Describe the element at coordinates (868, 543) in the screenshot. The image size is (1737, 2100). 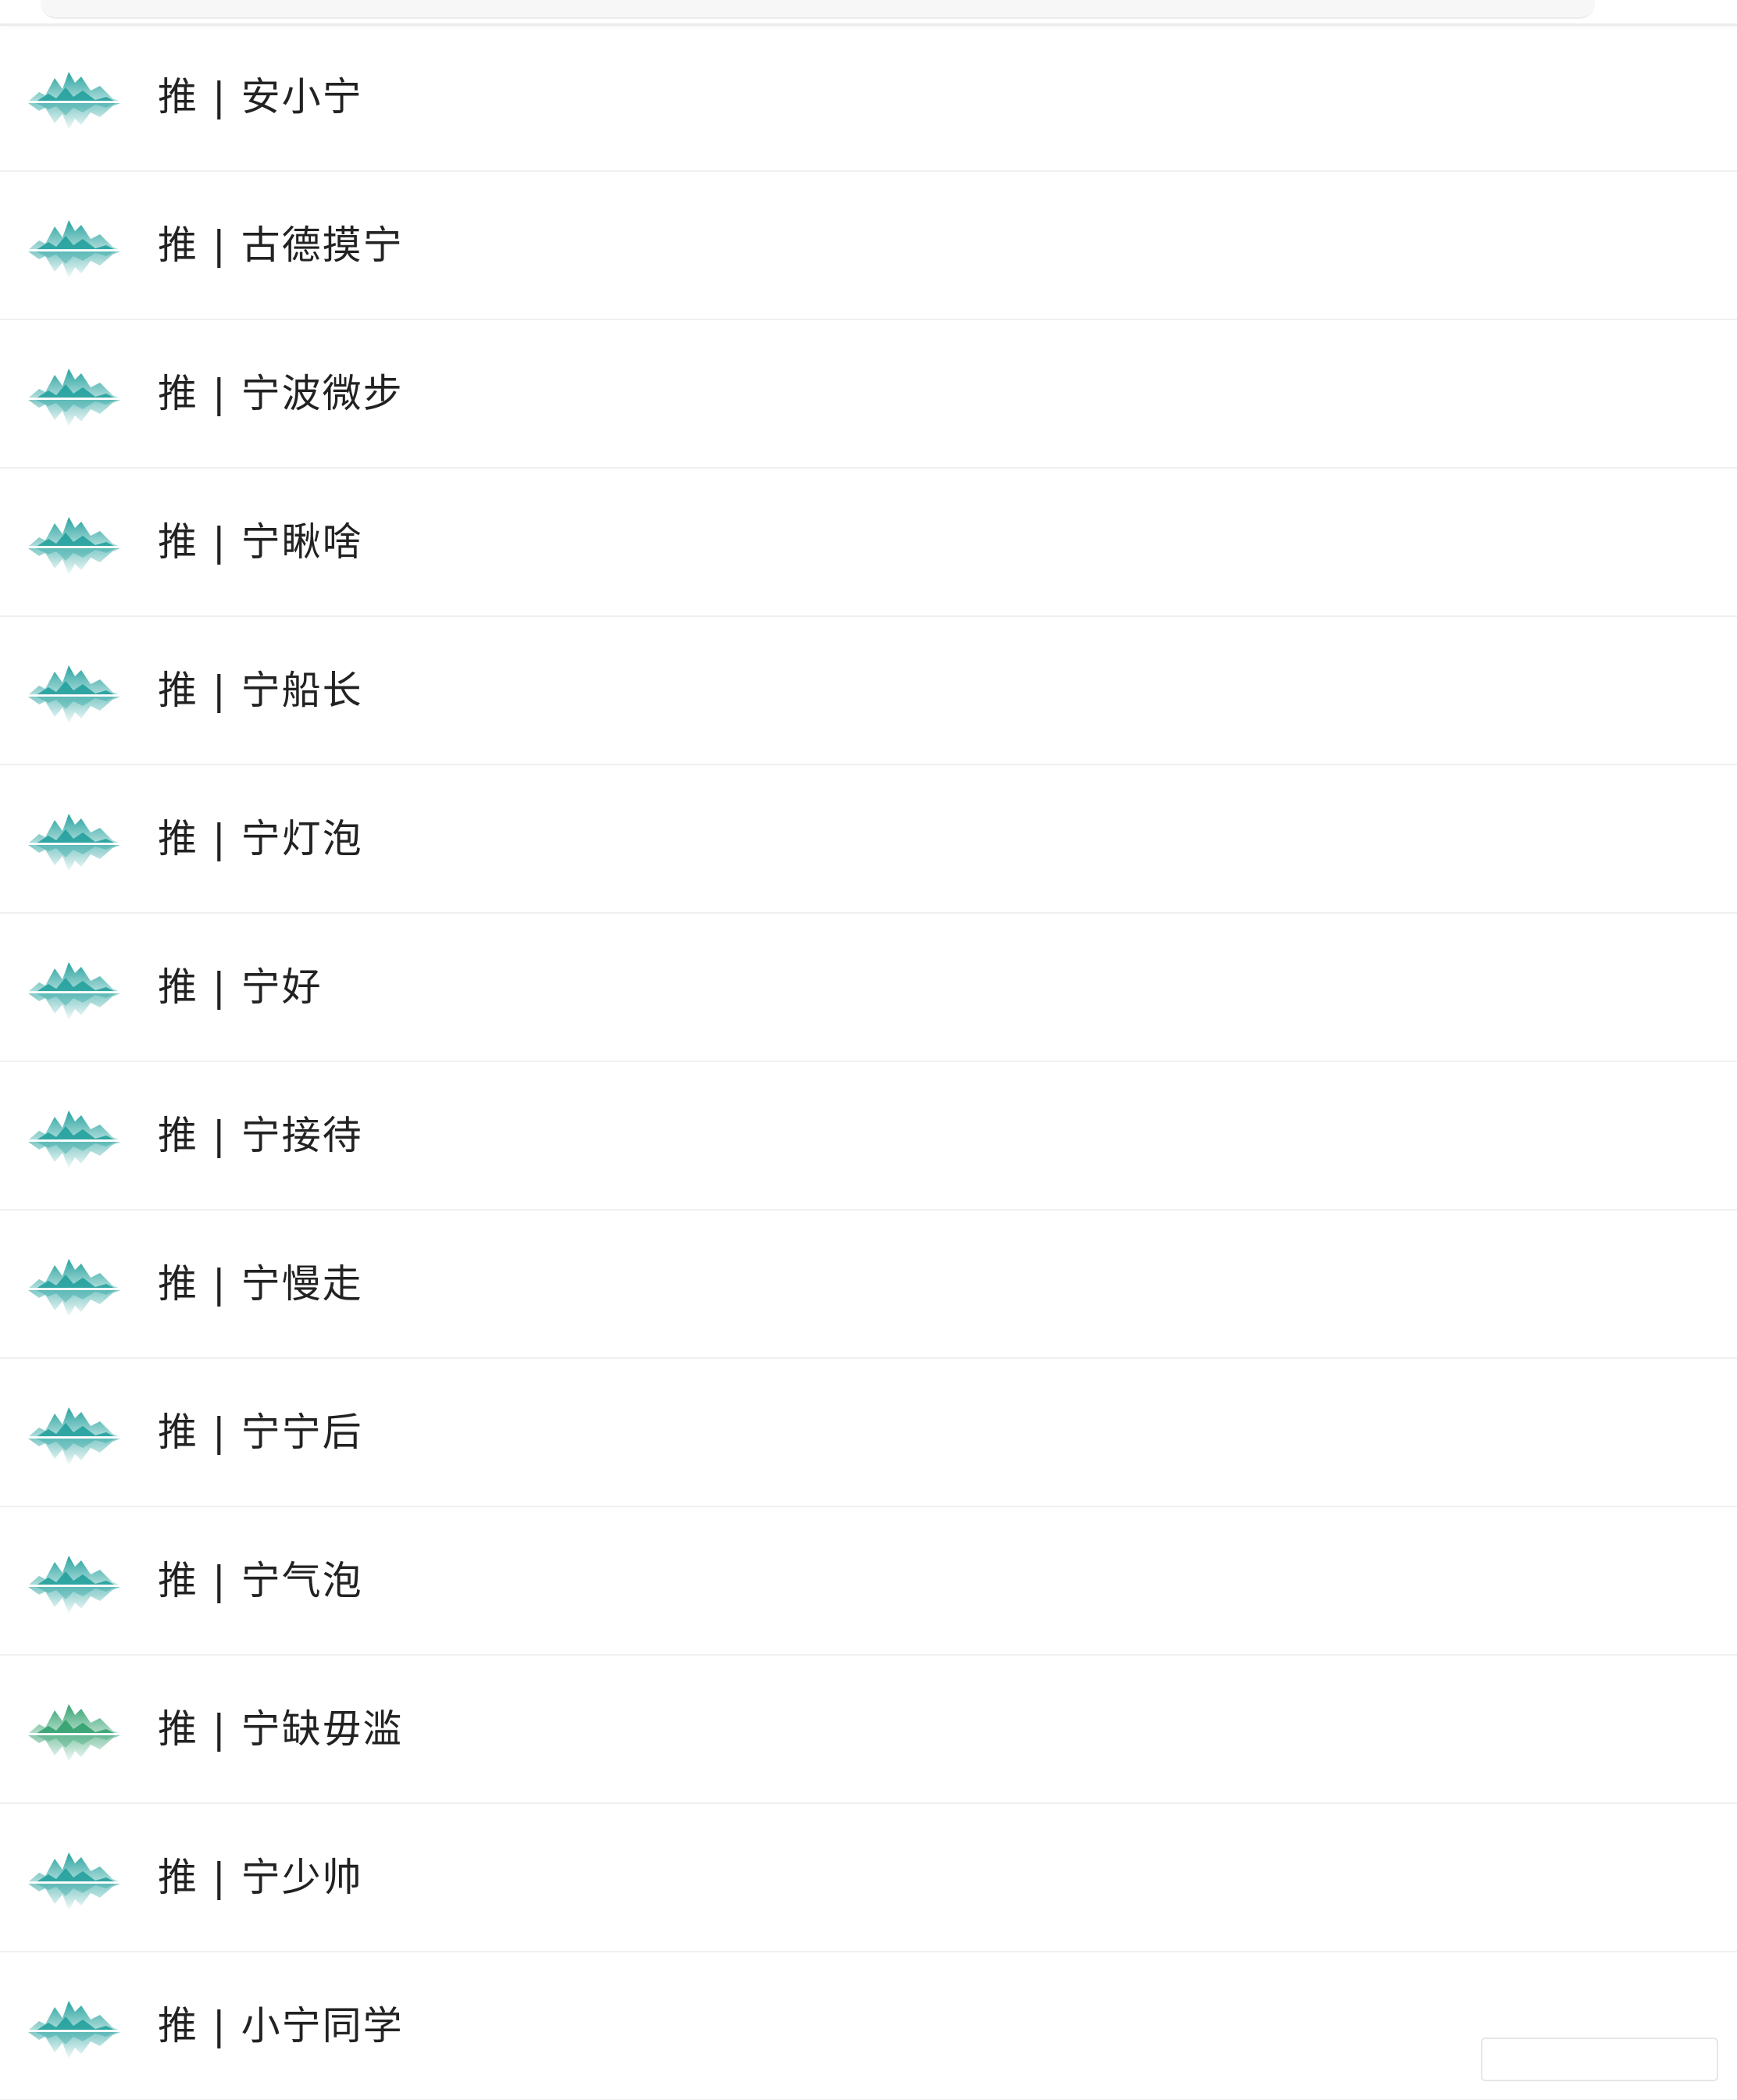
I see `list-item: 推 | 宁瞅啥` at that location.